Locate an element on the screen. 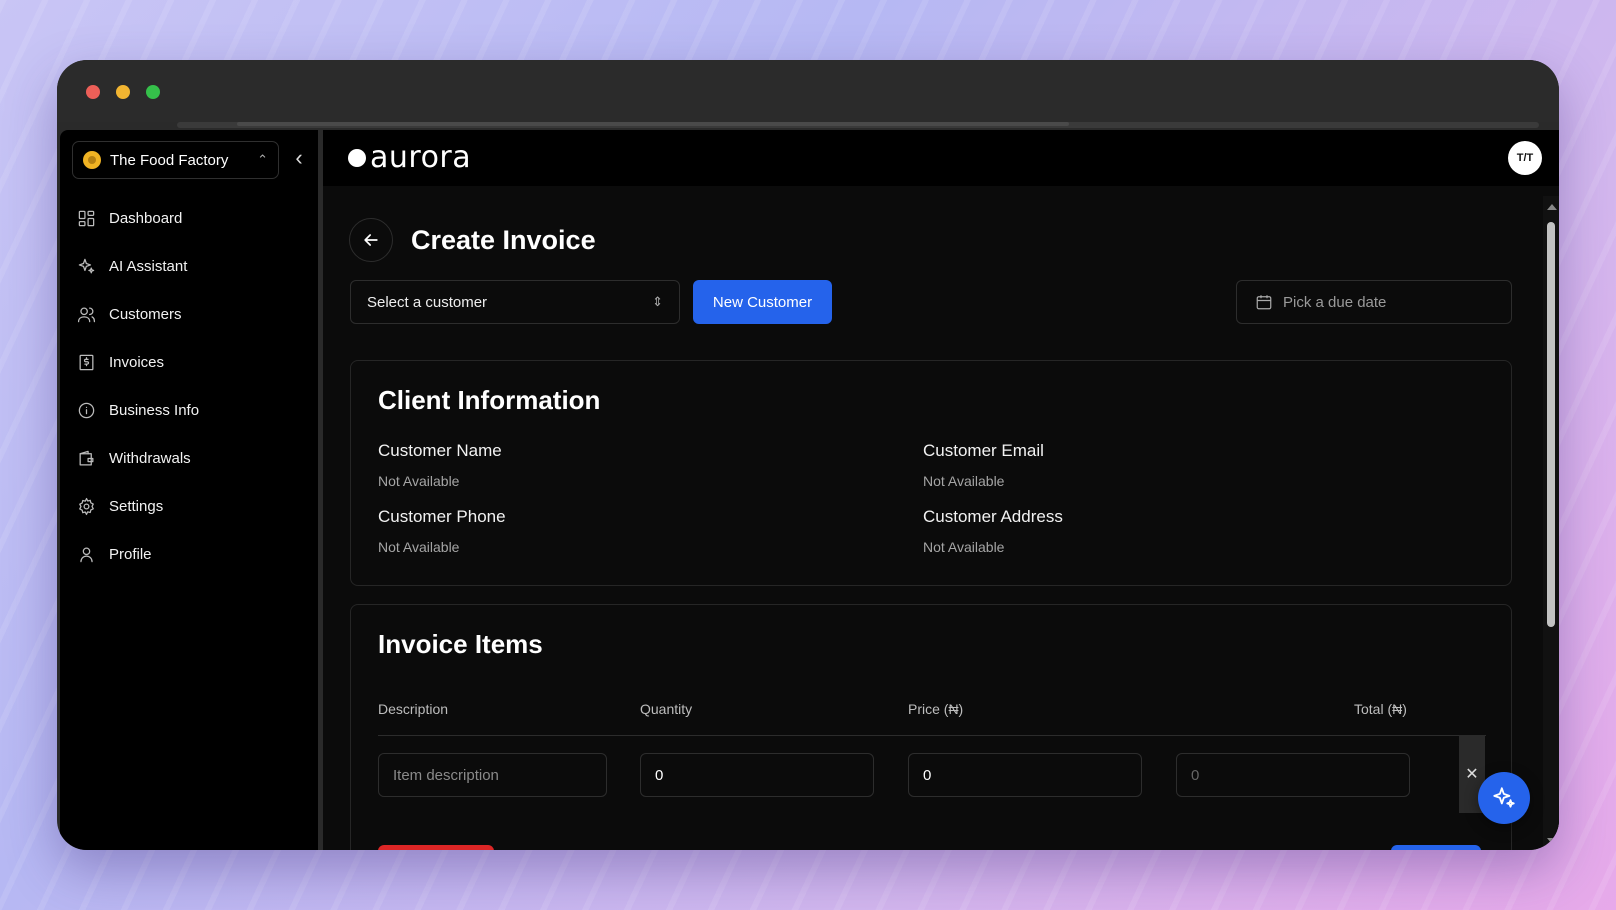  column-header-description: Description is located at coordinates (413, 709).